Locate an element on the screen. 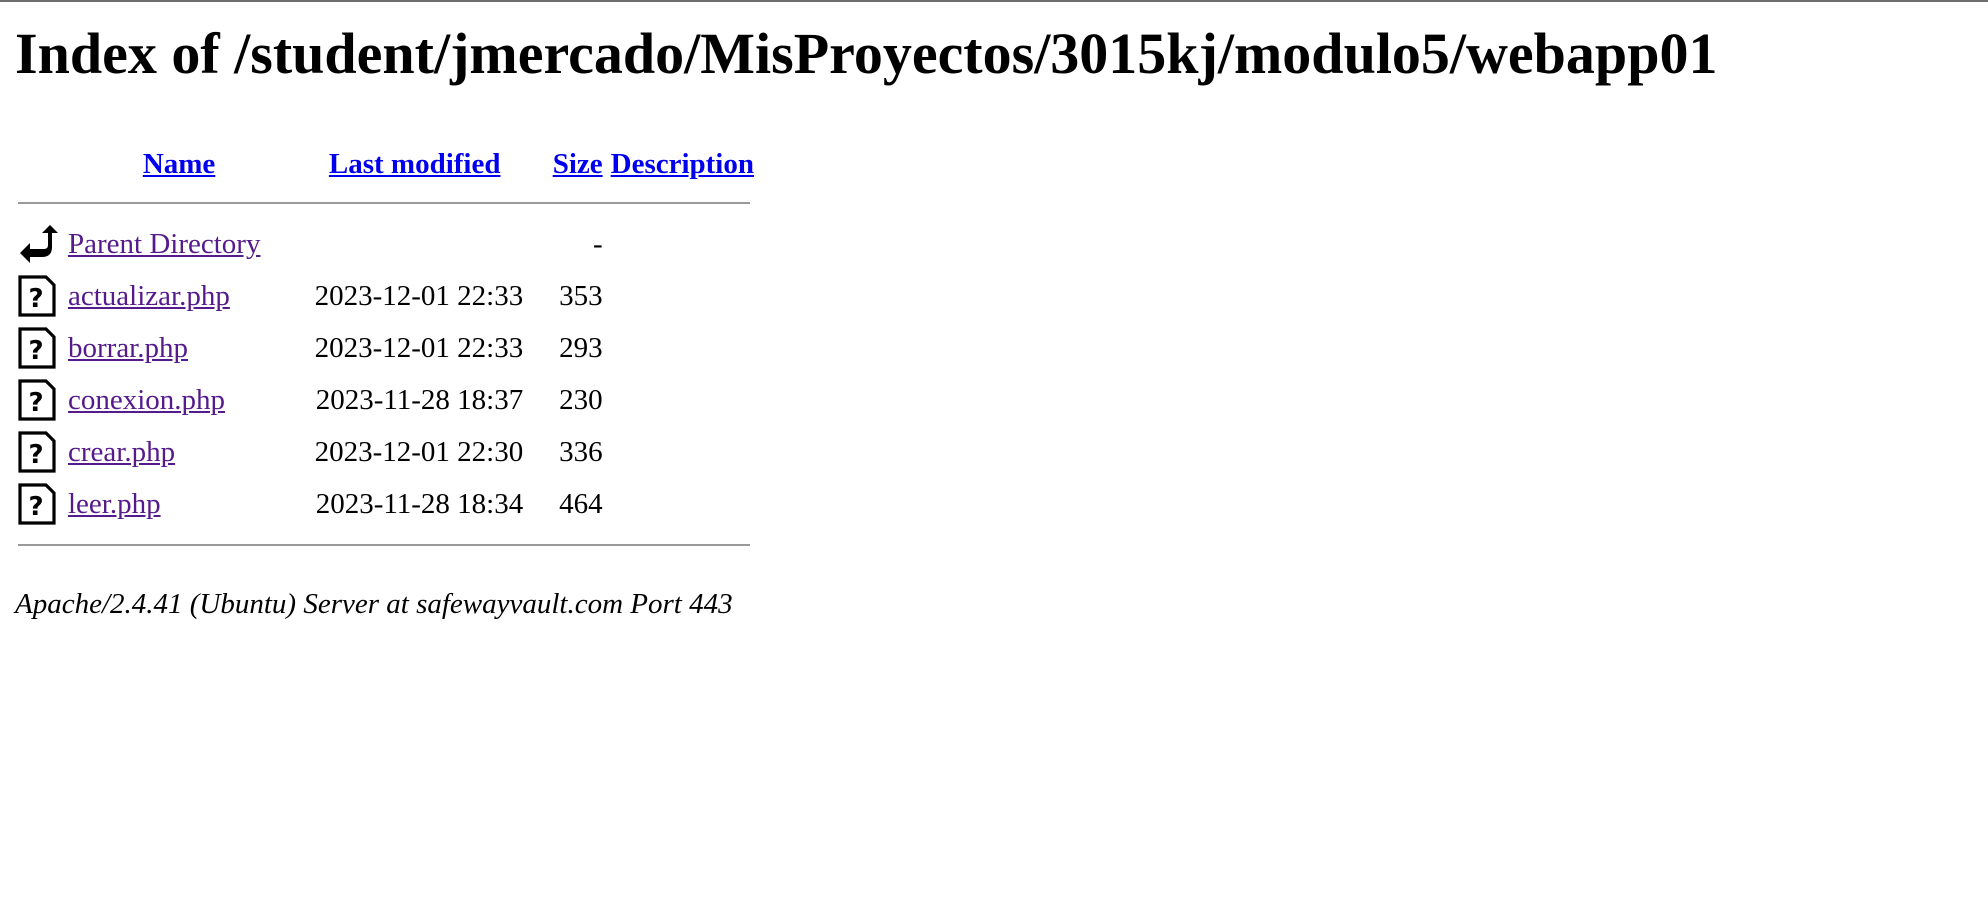 This screenshot has height=898, width=1988. file-row: ? leer.php 2023-11-28 18:34 464 is located at coordinates (386, 504).